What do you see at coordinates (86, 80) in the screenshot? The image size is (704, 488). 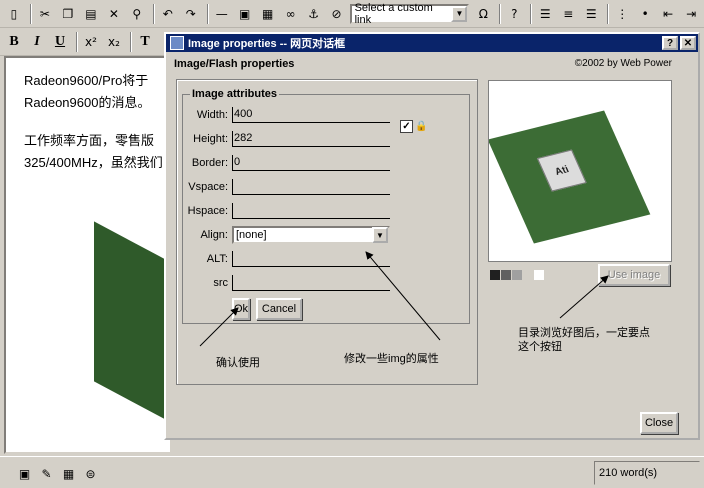 I see `editor-text-line: Radeon9600/Pro将于` at bounding box center [86, 80].